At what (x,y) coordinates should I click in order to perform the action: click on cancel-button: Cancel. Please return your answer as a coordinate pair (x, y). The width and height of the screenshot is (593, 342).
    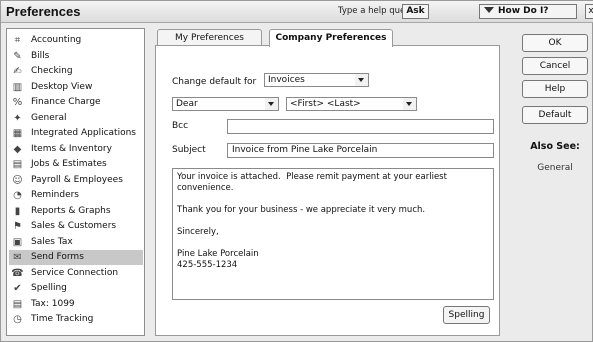
    Looking at the image, I should click on (555, 66).